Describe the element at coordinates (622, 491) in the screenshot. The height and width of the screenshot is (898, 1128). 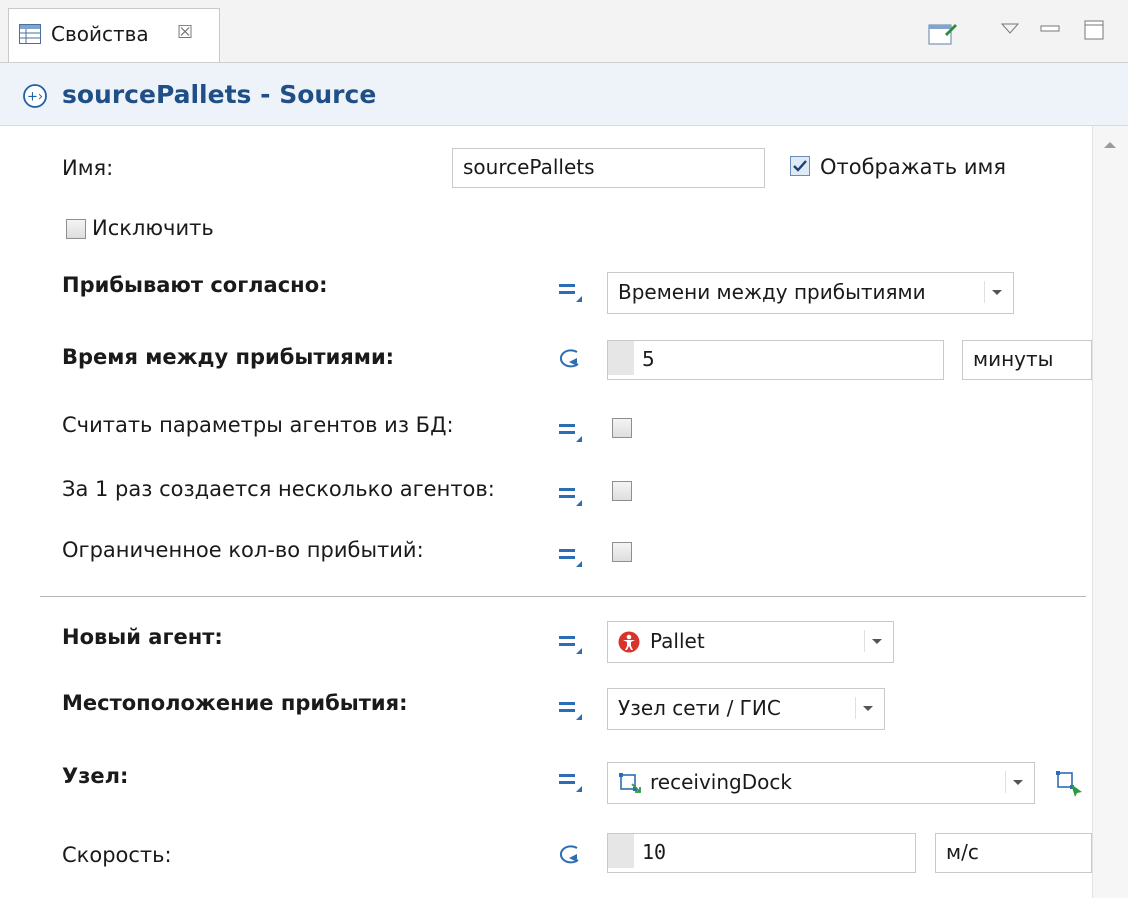
I see `multiple-checkbox` at that location.